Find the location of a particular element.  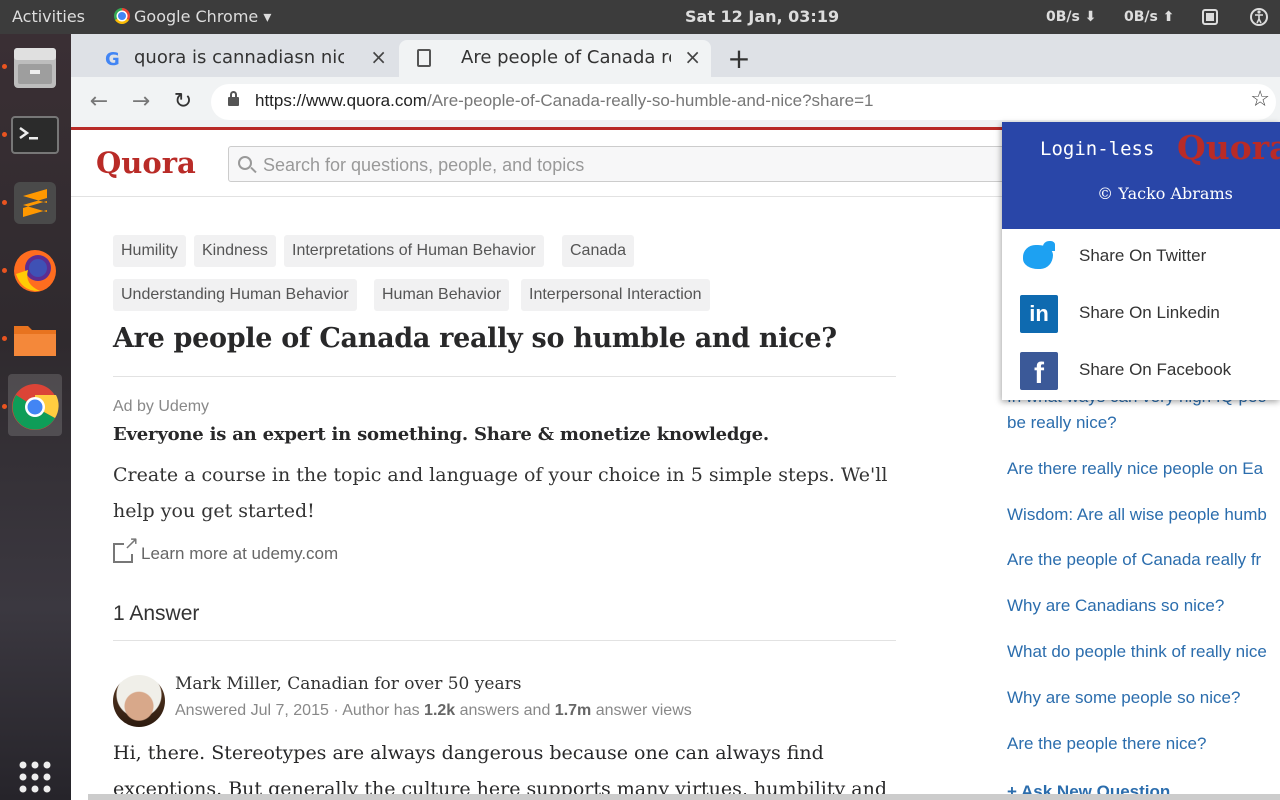

related-question-link: What do people think of really nice is located at coordinates (1137, 652).